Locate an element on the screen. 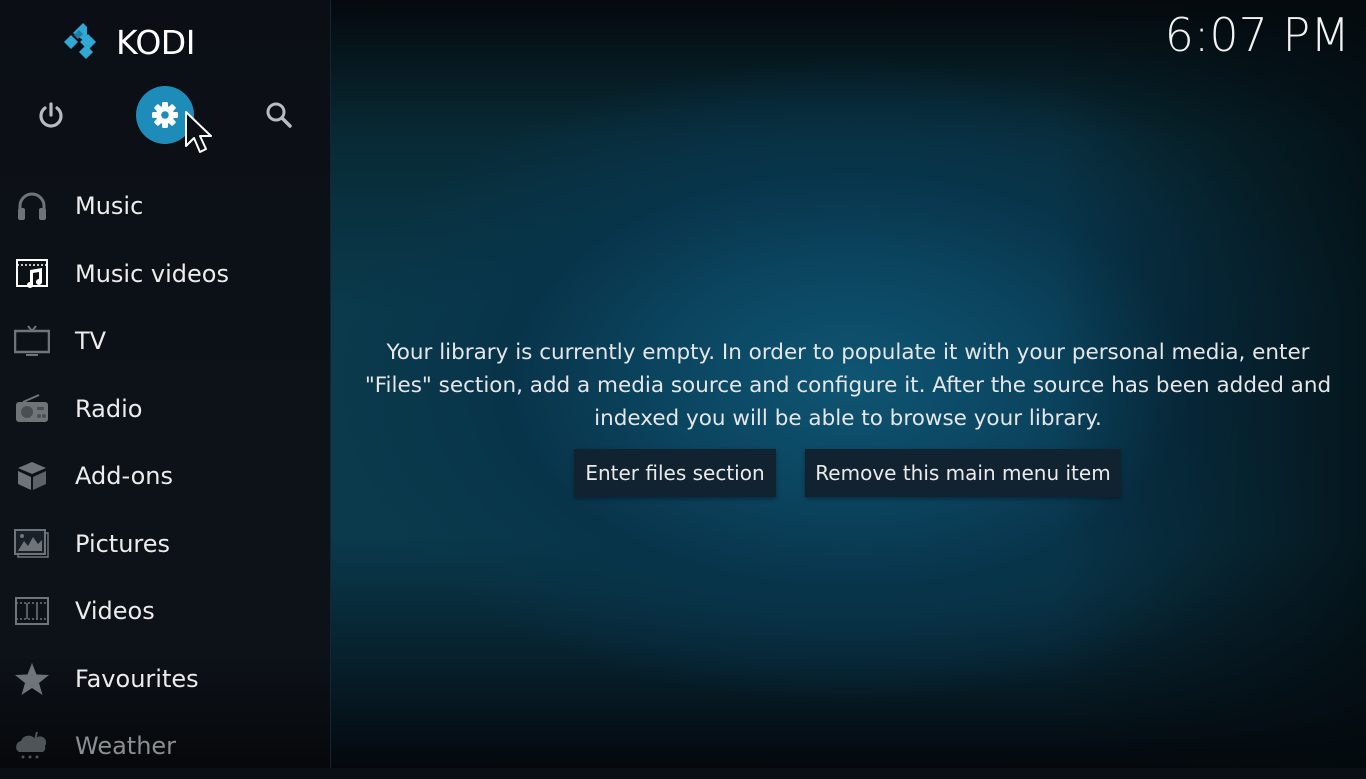  radio-icon is located at coordinates (32, 409).